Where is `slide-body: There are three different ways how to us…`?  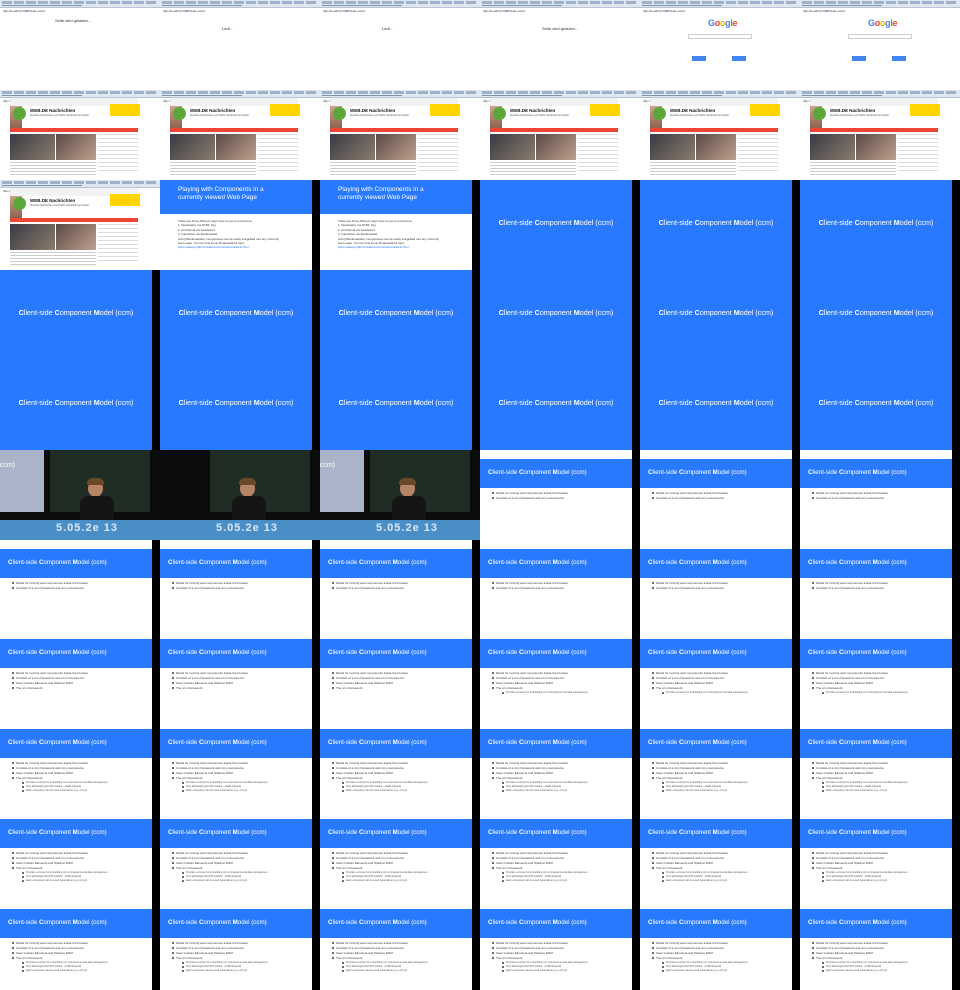
slide-body: There are three different ways how to us… is located at coordinates (403, 234).